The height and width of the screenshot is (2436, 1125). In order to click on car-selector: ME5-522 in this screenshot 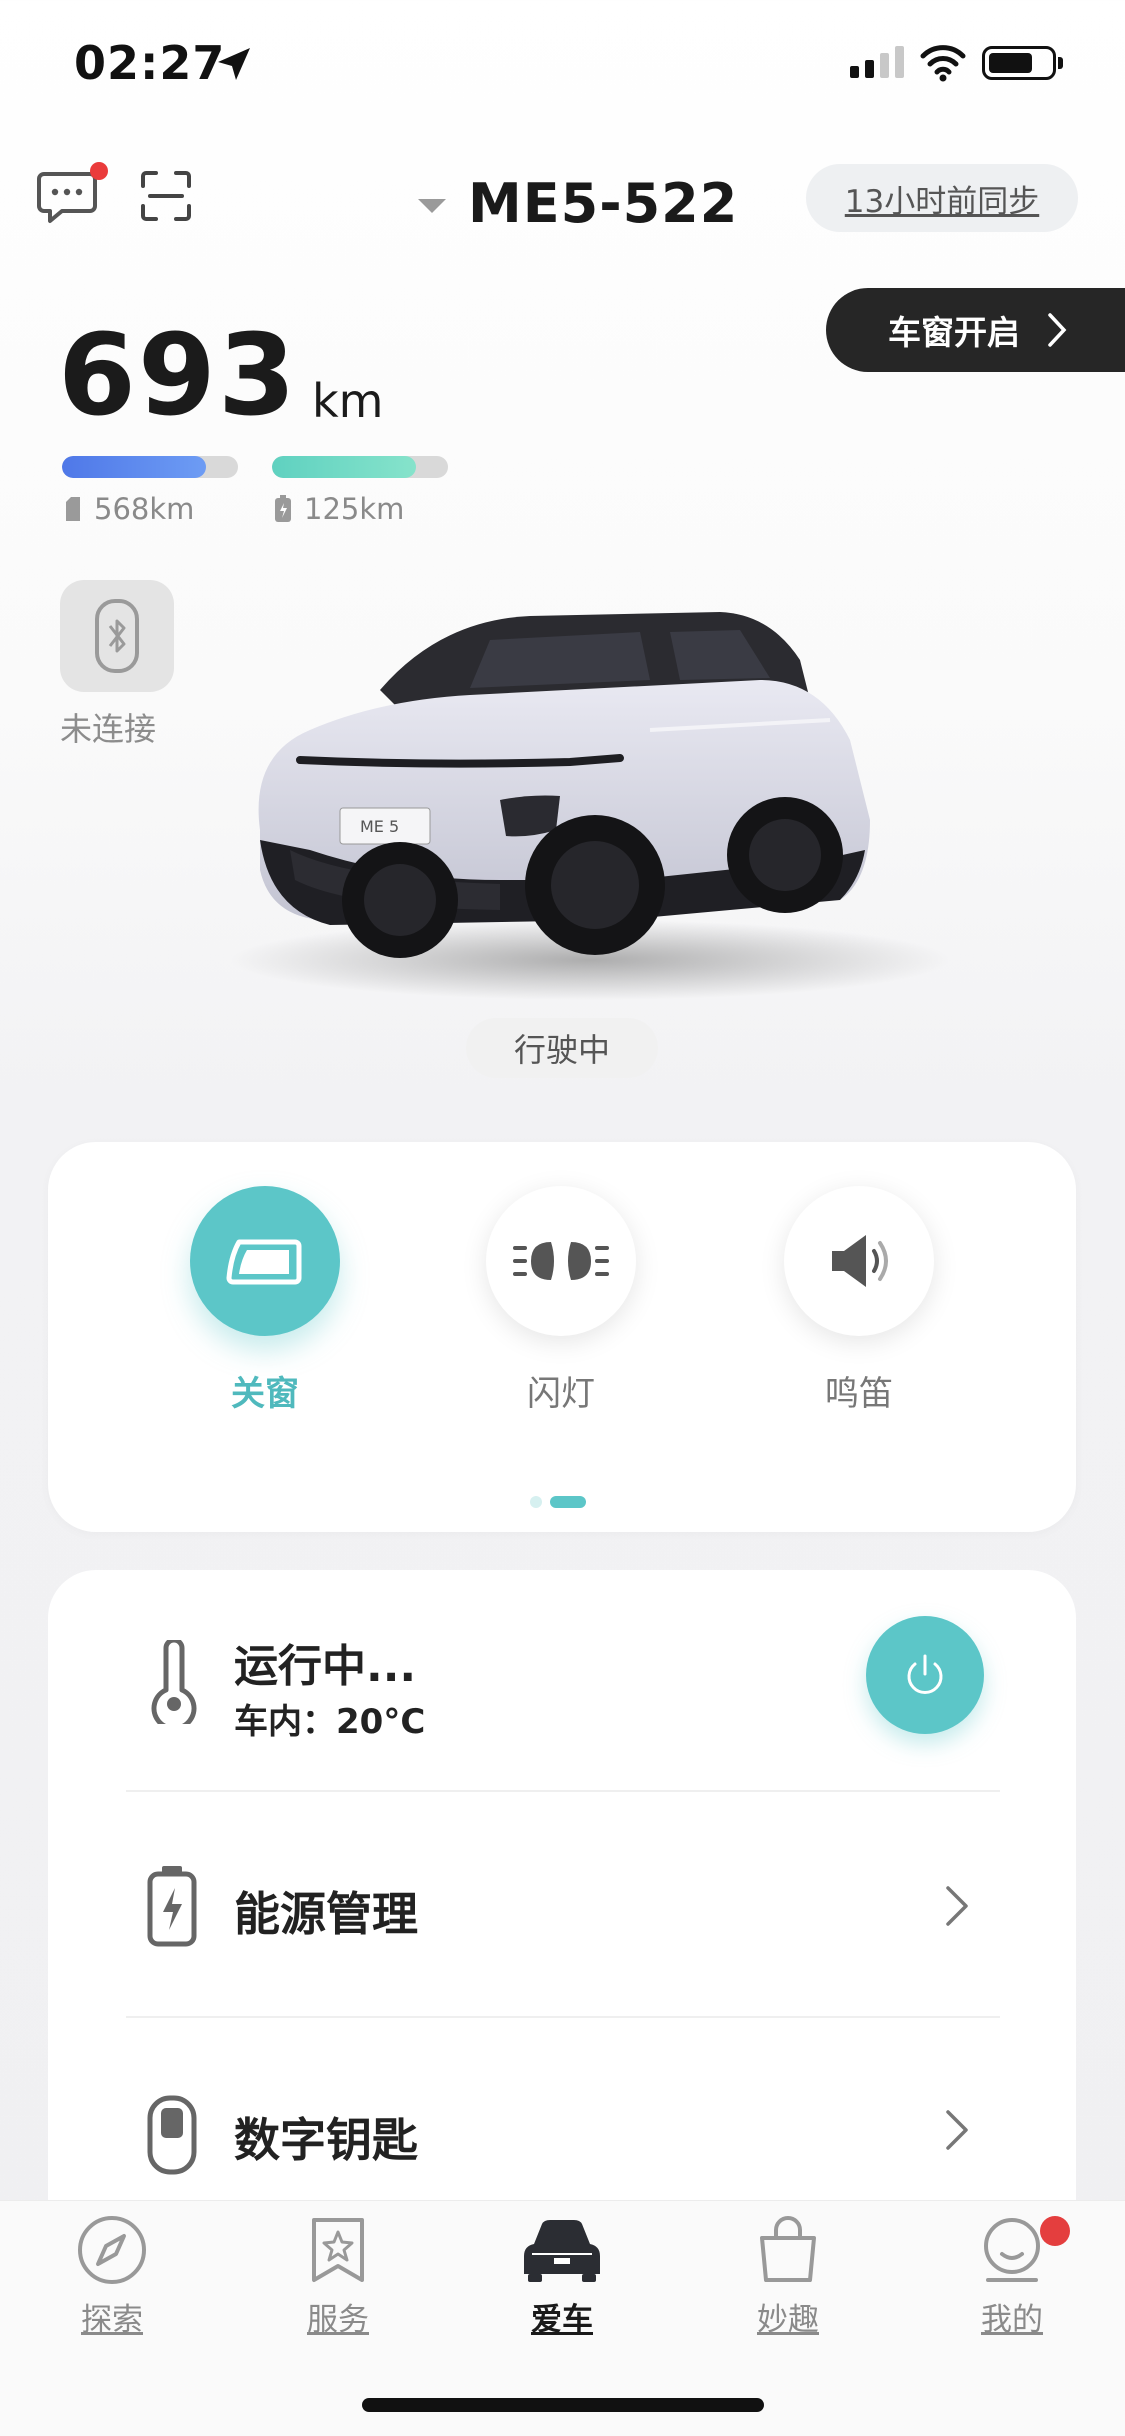, I will do `click(578, 203)`.